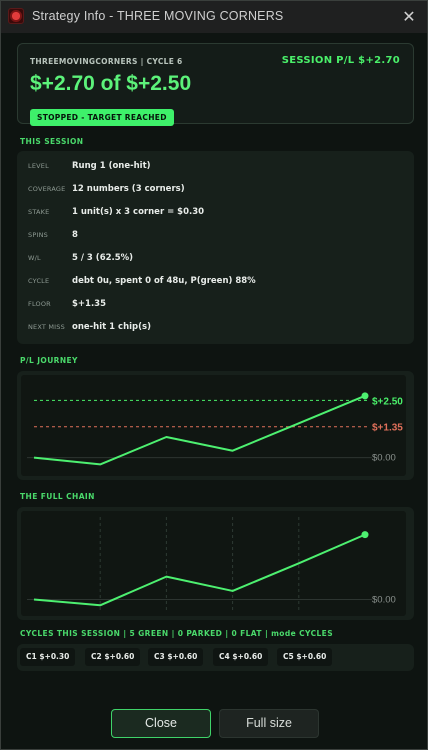  I want to click on full-chain-chart: $0.00, so click(213, 563).